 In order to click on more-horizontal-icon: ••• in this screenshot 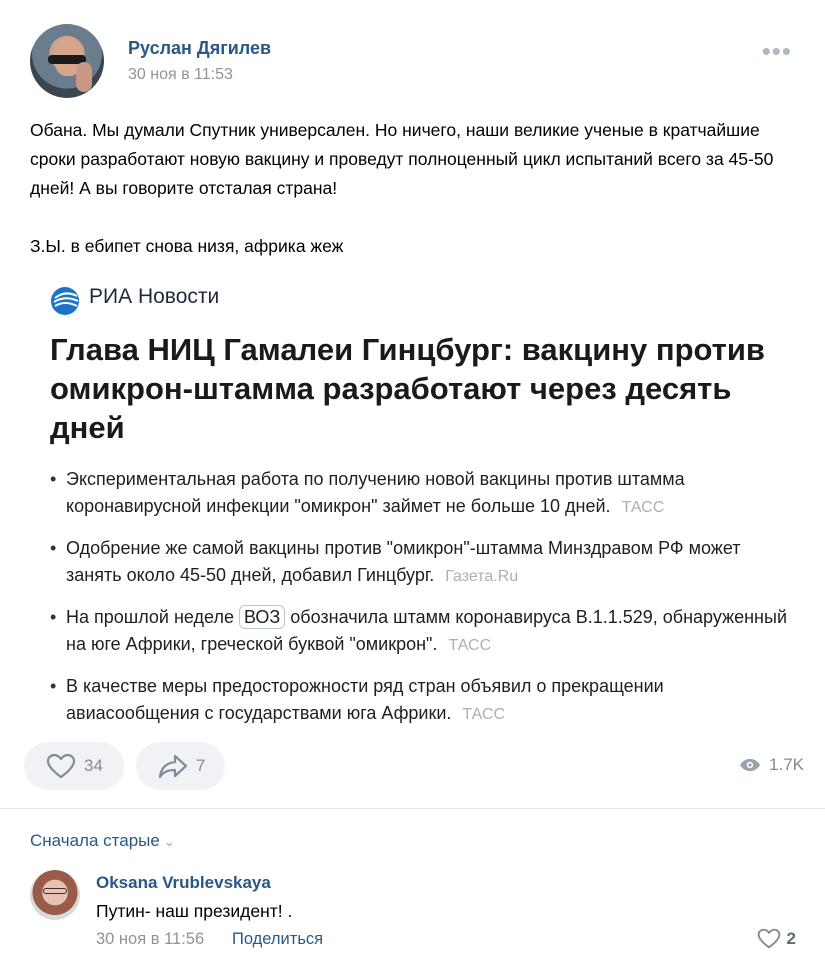, I will do `click(777, 51)`.